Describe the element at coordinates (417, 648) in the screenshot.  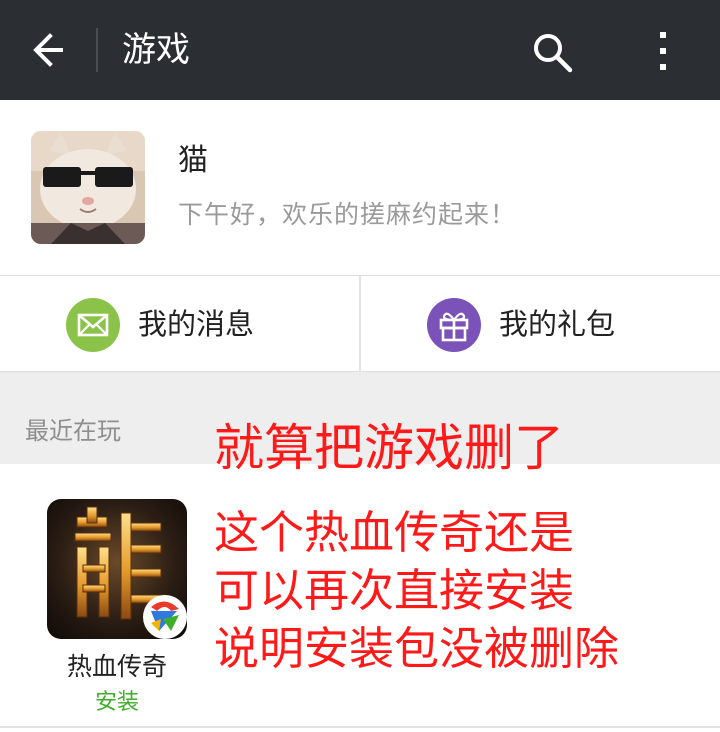
I see `overlay-caption-line-4: 说明安装包没被删除` at that location.